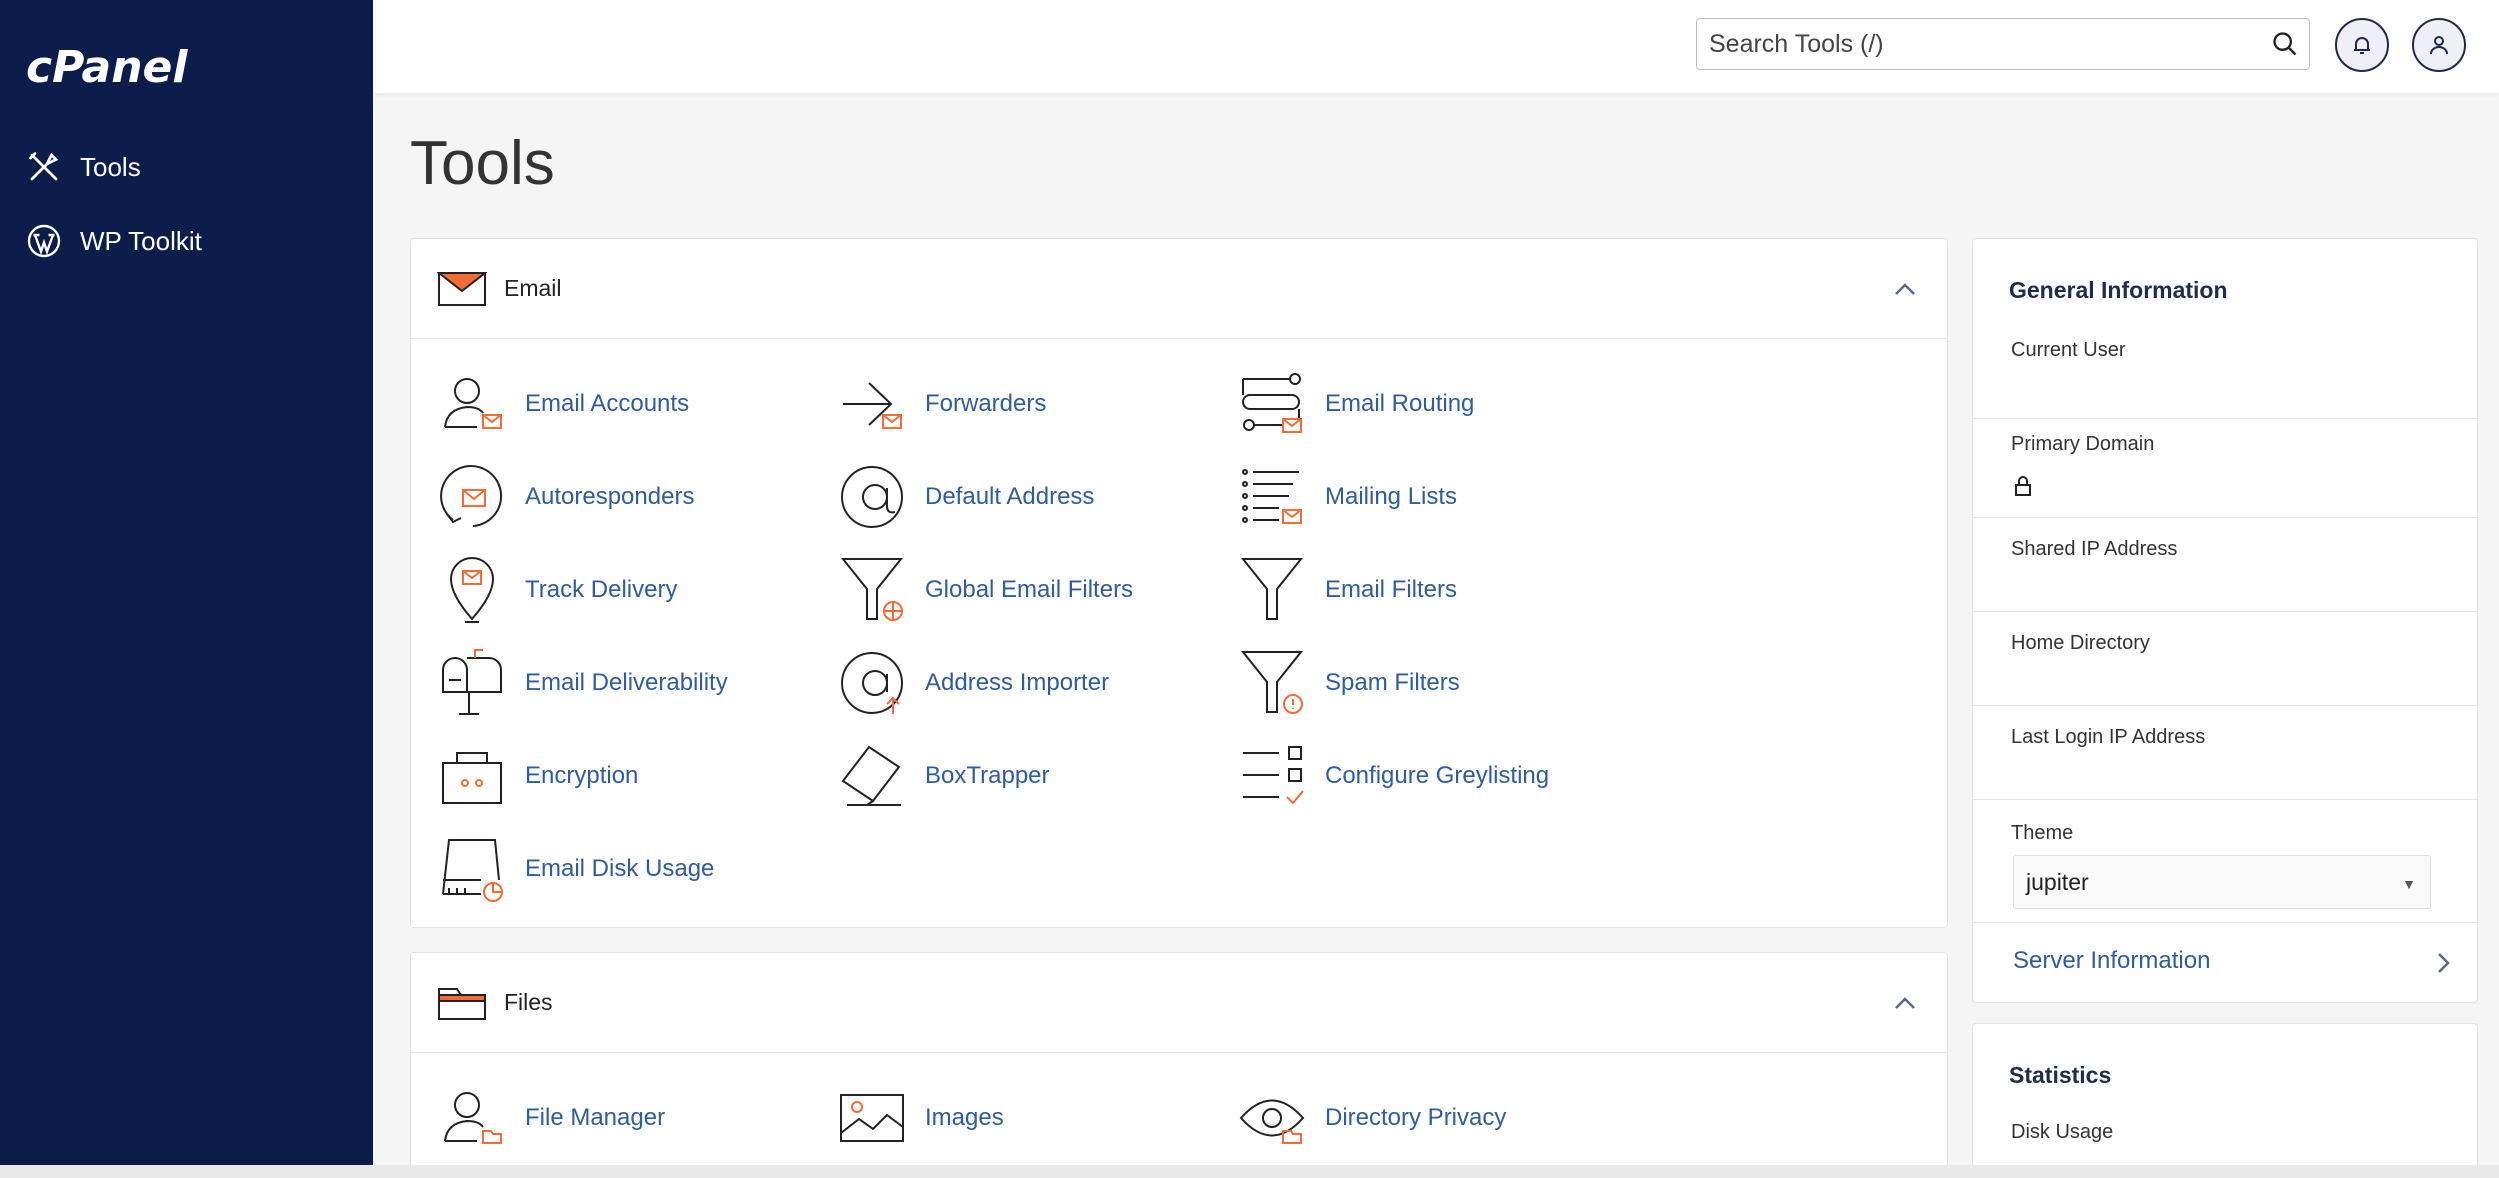 This screenshot has width=2499, height=1178. I want to click on folder-icon, so click(462, 1004).